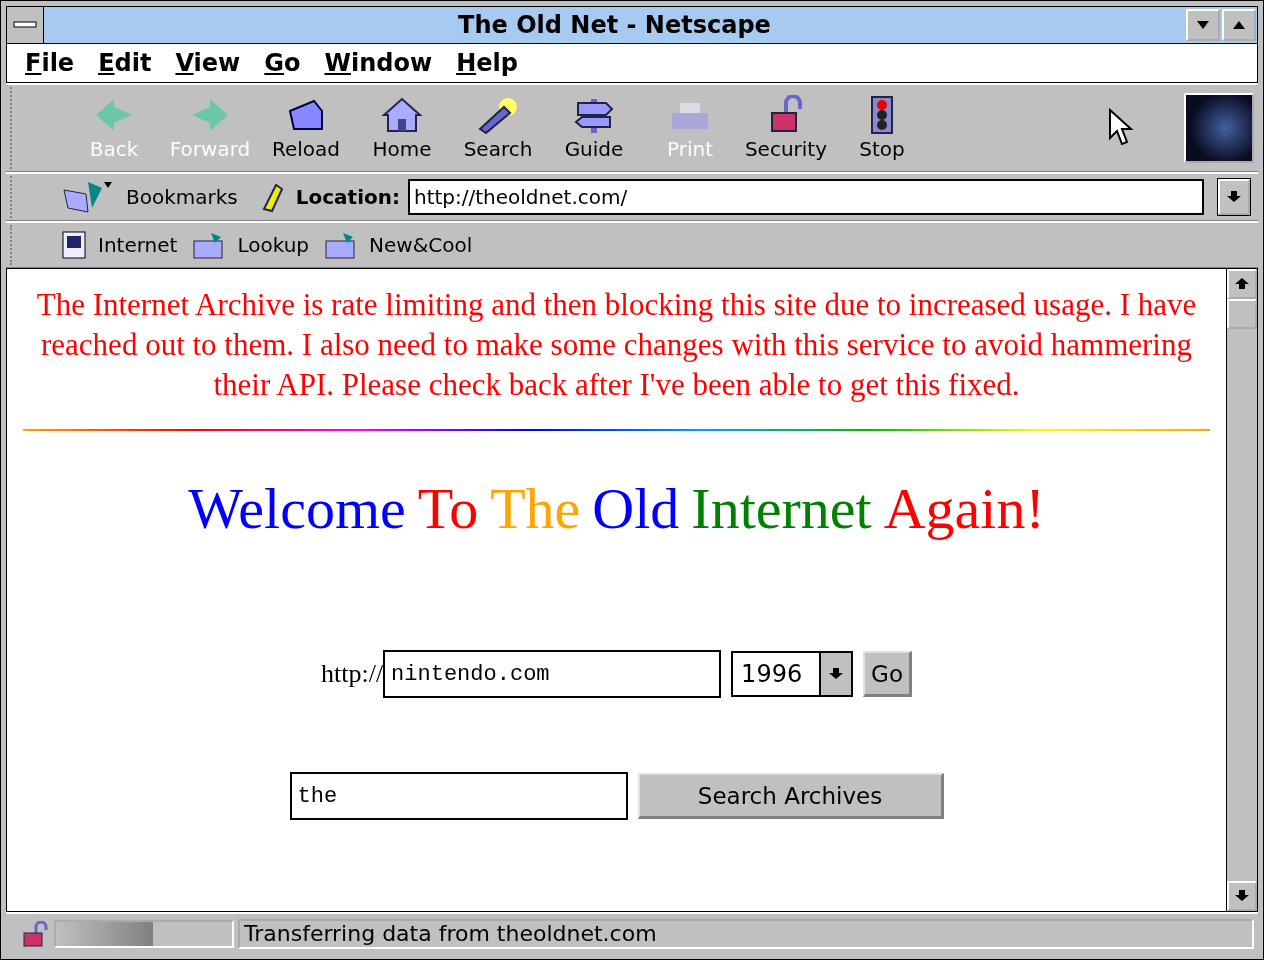  I want to click on minimize-button, so click(1203, 25).